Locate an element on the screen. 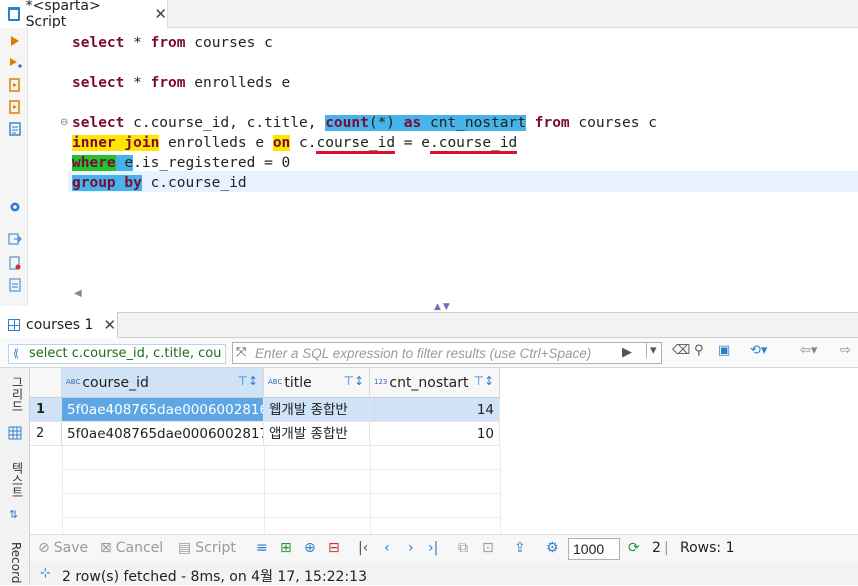 The width and height of the screenshot is (858, 586). tab-results-courses: courses 1 ✕ is located at coordinates (59, 325).